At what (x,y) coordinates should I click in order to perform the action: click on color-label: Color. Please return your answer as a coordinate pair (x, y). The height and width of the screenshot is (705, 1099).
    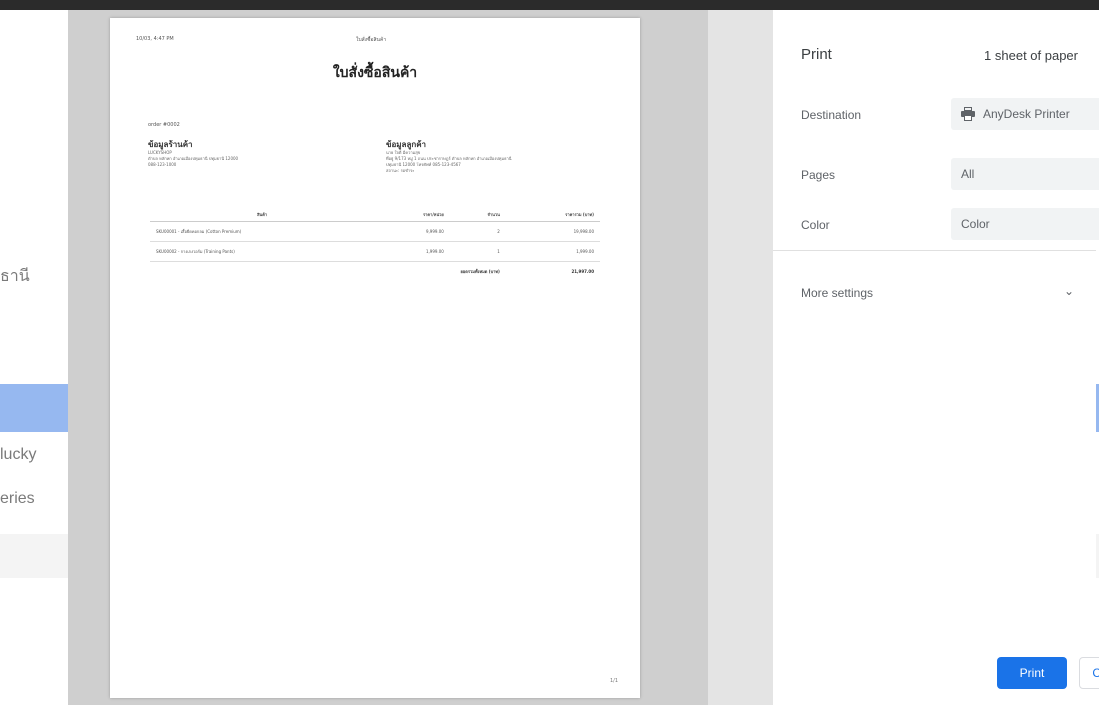
    Looking at the image, I should click on (815, 225).